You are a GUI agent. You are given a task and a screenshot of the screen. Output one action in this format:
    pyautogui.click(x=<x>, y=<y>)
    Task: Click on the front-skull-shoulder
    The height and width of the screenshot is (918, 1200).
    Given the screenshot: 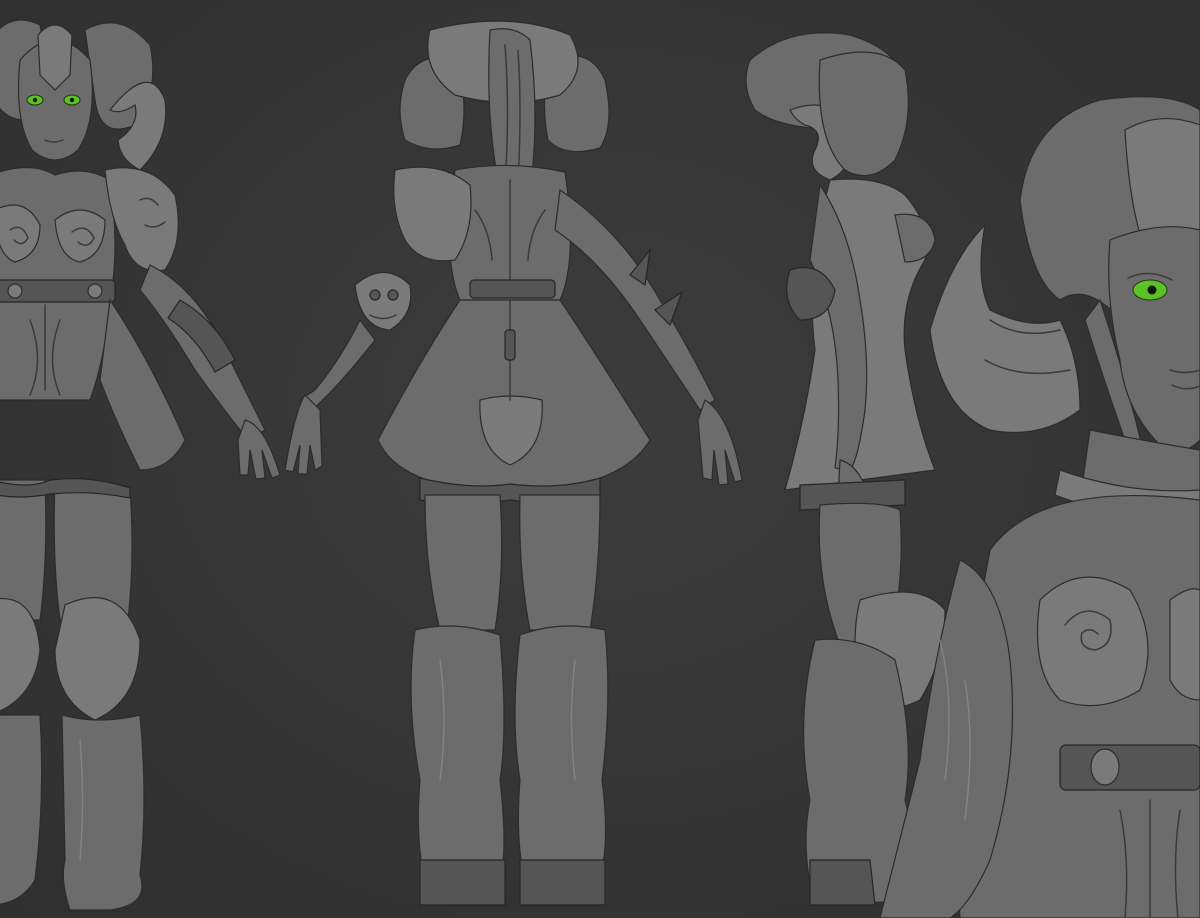 What is the action you would take?
    pyautogui.click(x=141, y=219)
    